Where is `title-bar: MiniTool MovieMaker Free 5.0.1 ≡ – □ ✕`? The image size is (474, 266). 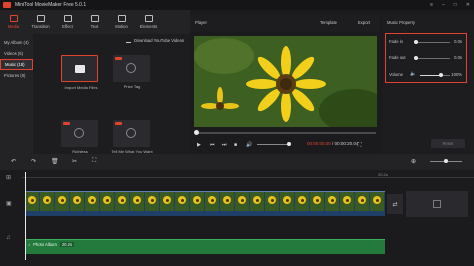 title-bar: MiniTool MovieMaker Free 5.0.1 ≡ – □ ✕ is located at coordinates (237, 5).